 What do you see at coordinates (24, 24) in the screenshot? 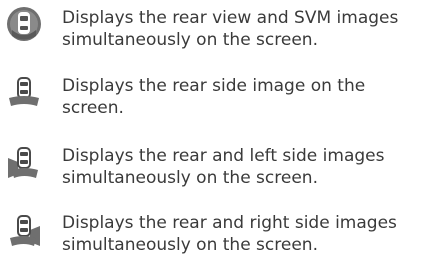
I see `rear-svm-view-icon` at bounding box center [24, 24].